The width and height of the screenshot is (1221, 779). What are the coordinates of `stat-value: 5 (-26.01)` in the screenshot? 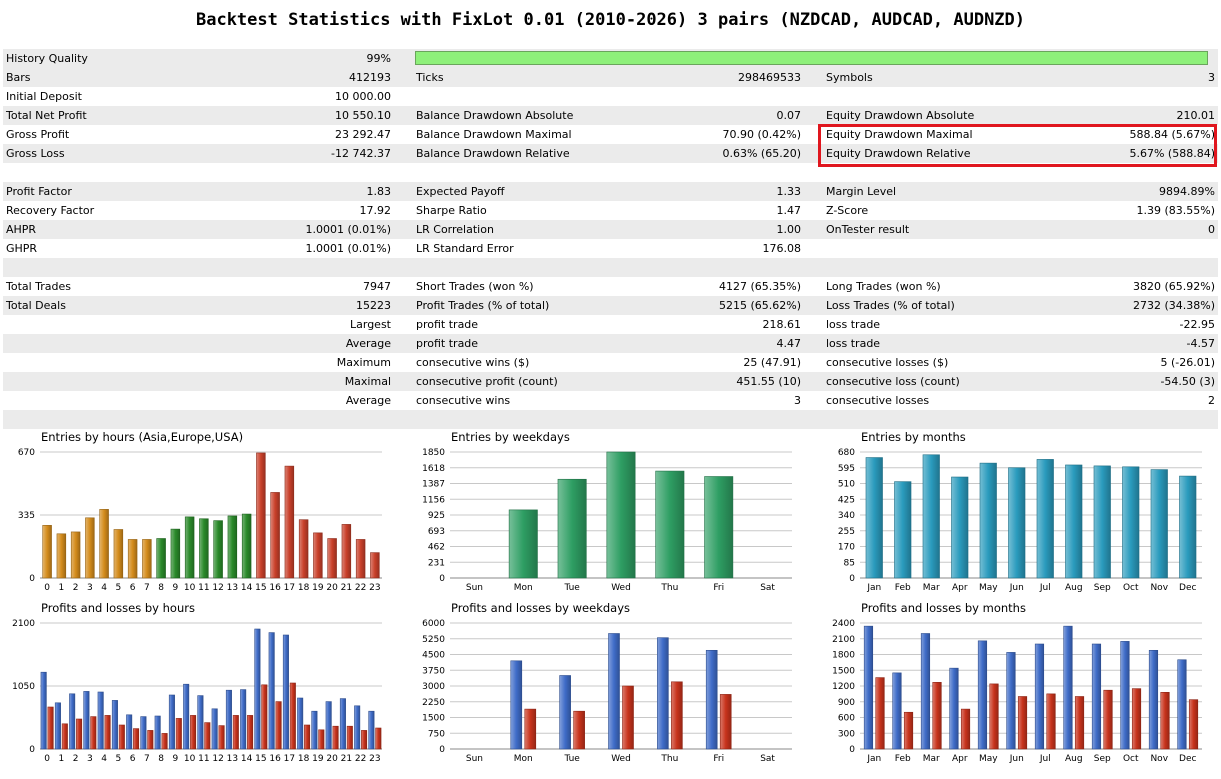 It's located at (1187, 362).